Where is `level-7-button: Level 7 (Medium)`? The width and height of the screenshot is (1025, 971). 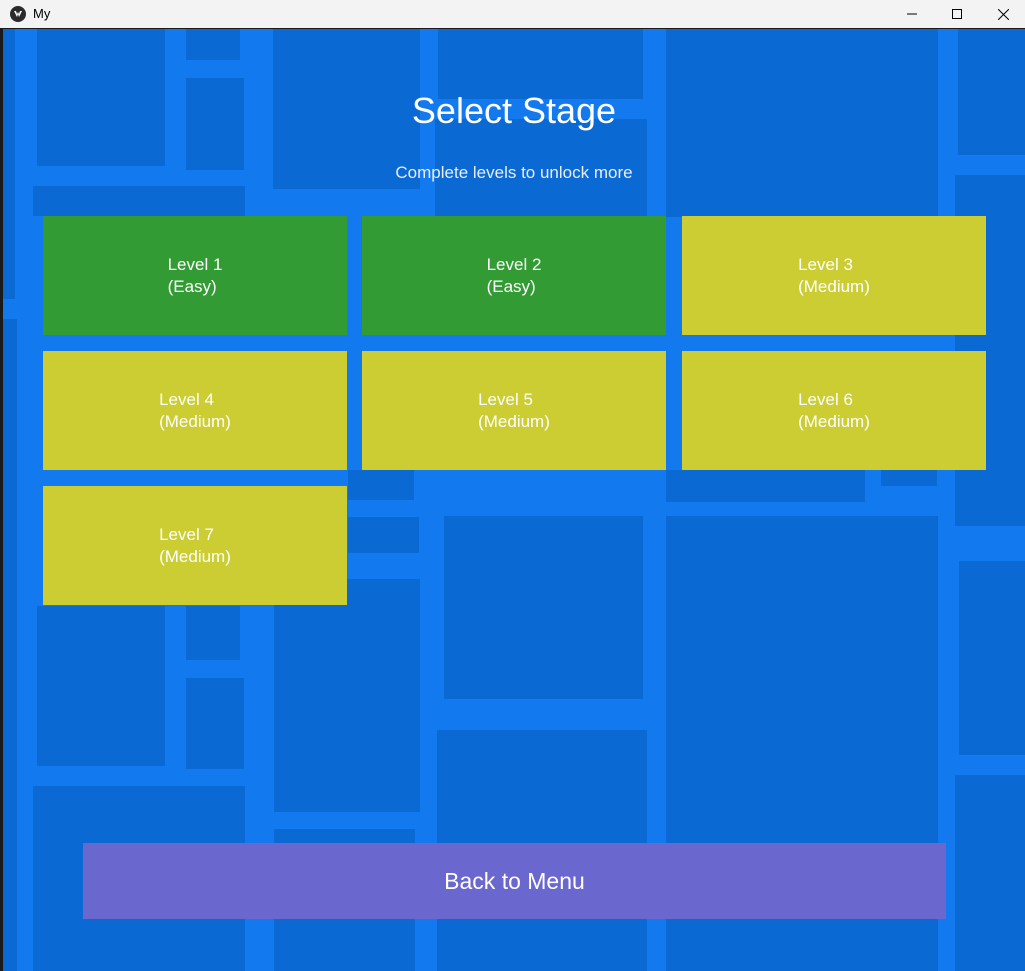
level-7-button: Level 7 (Medium) is located at coordinates (195, 545).